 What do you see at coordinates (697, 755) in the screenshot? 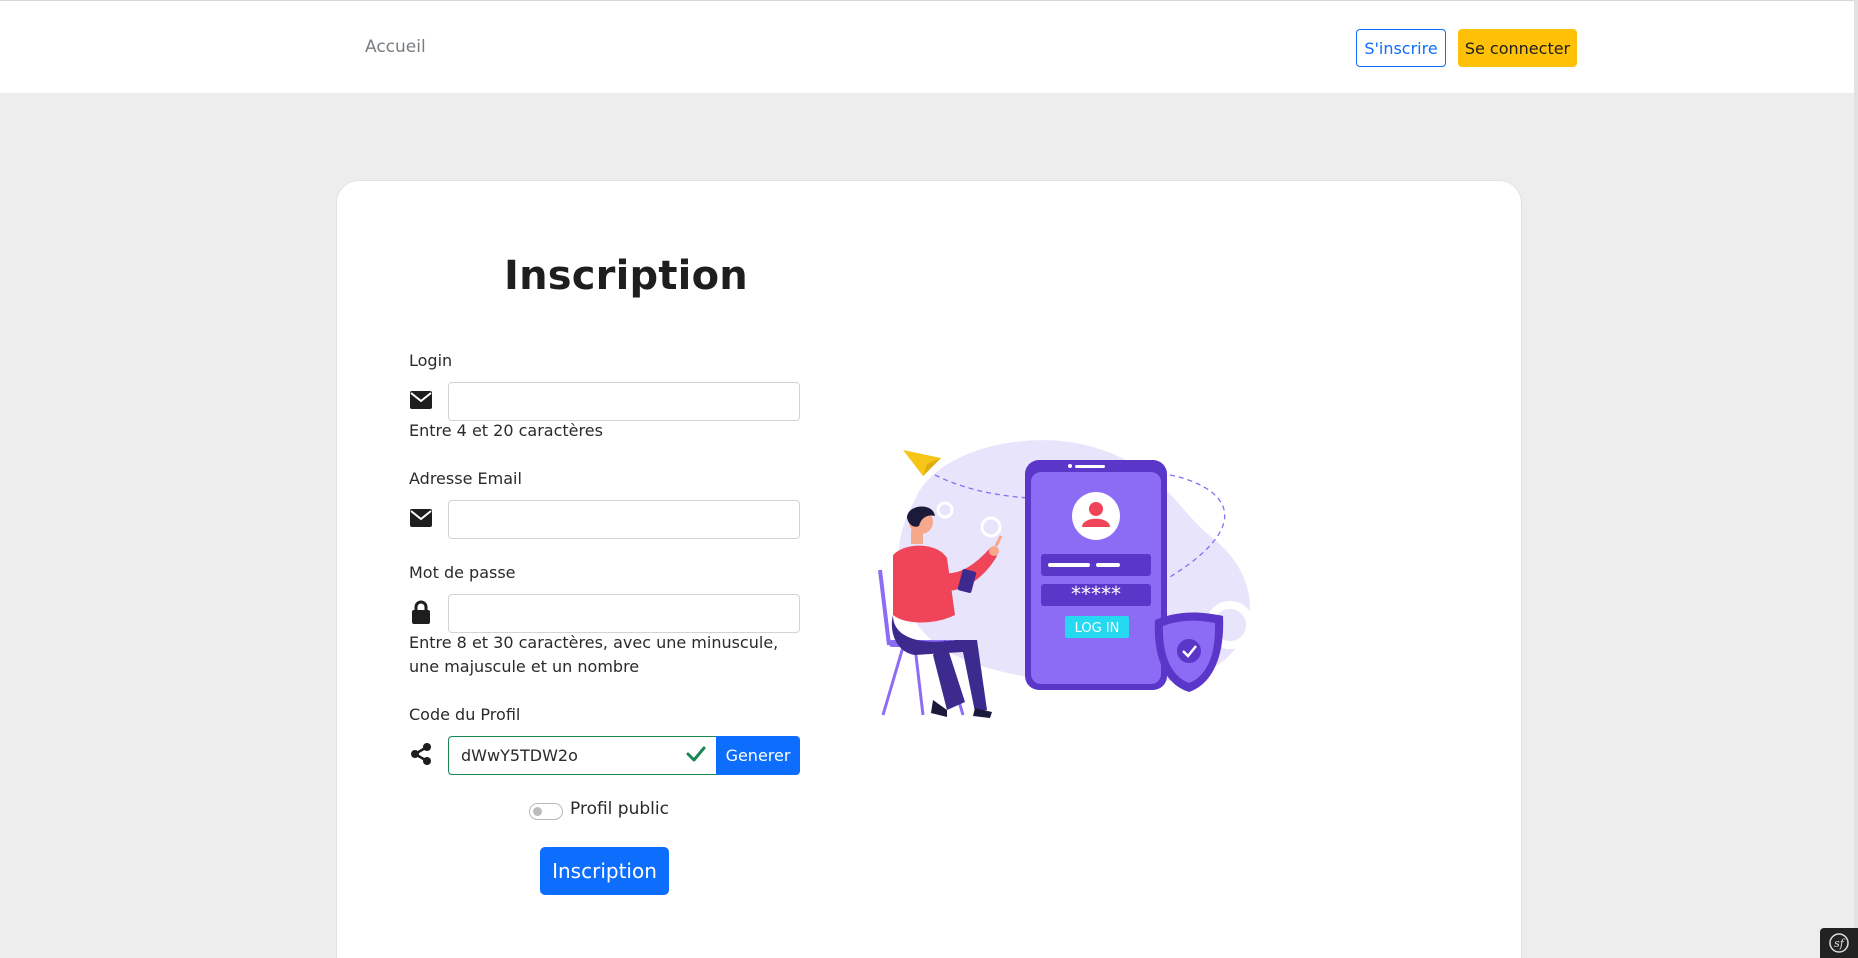
I see `valid-check-icon` at bounding box center [697, 755].